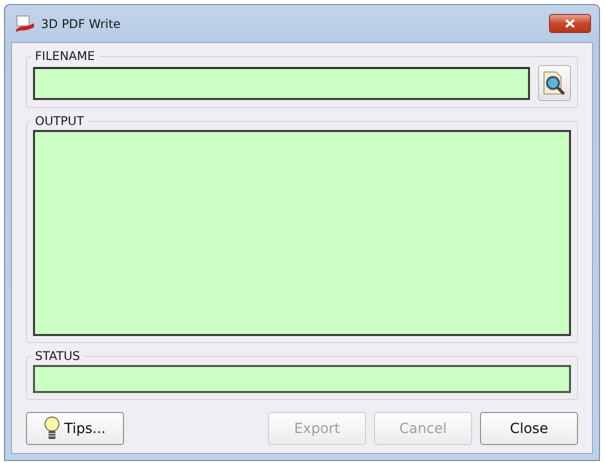  I want to click on browse-button, so click(554, 83).